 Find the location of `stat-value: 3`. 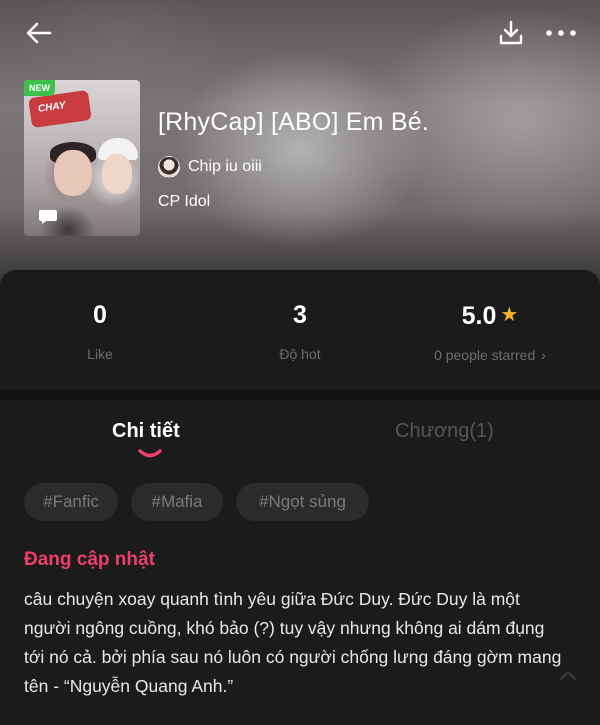

stat-value: 3 is located at coordinates (300, 315).